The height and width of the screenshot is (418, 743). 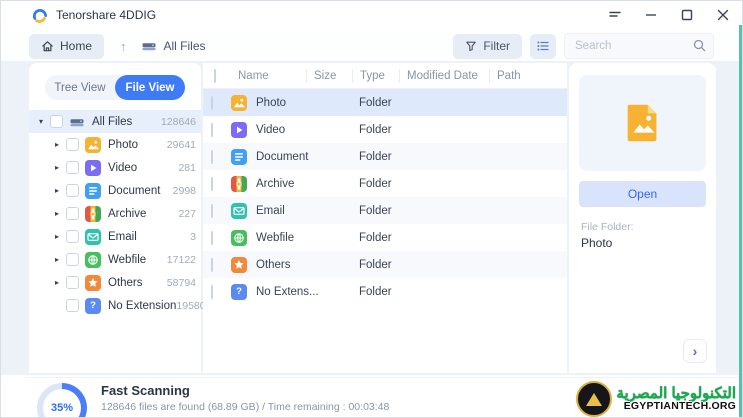 What do you see at coordinates (528, 75) in the screenshot?
I see `column-header-path: Path` at bounding box center [528, 75].